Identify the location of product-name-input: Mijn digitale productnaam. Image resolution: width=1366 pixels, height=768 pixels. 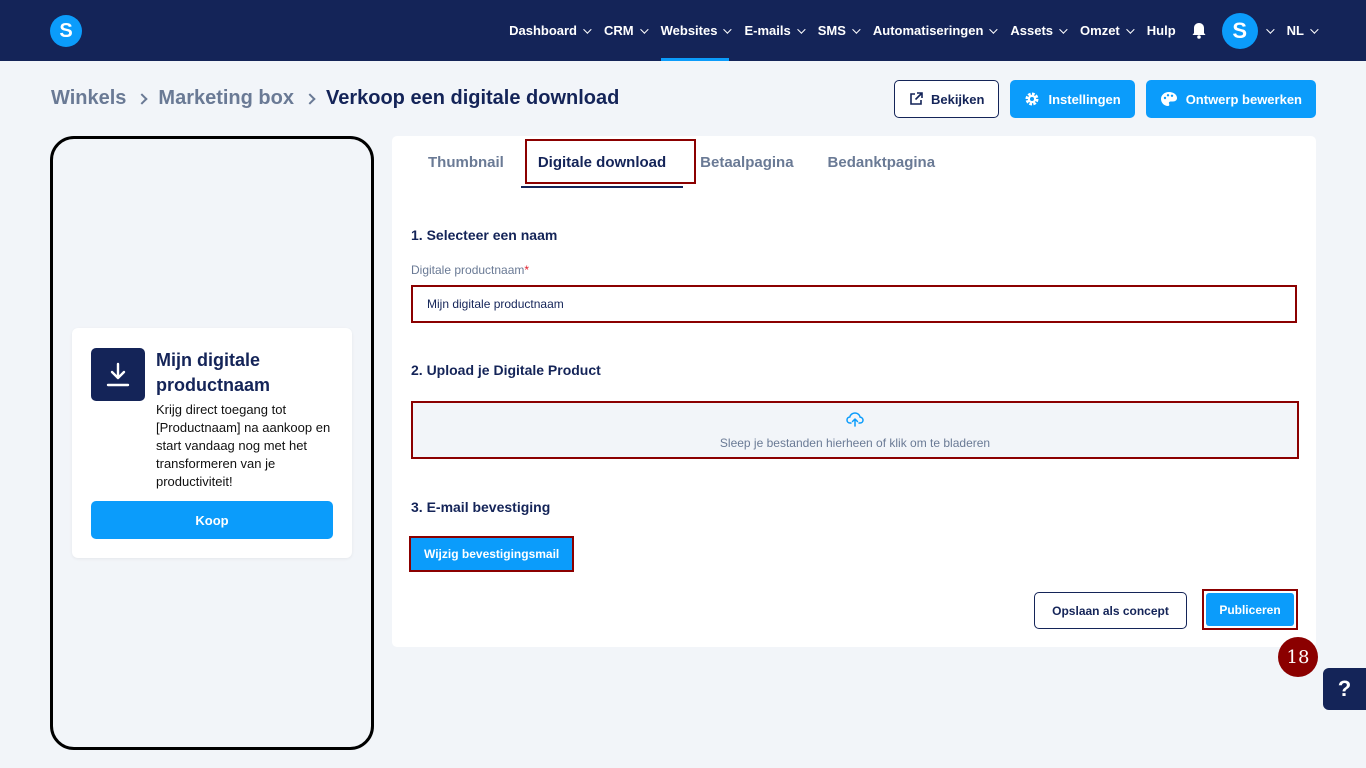
(854, 304).